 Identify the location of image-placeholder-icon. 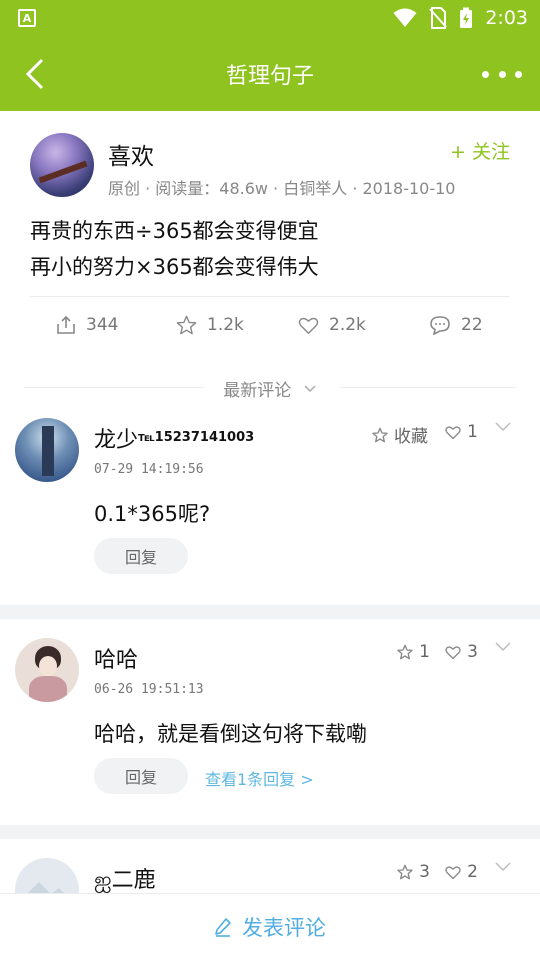
(46, 887).